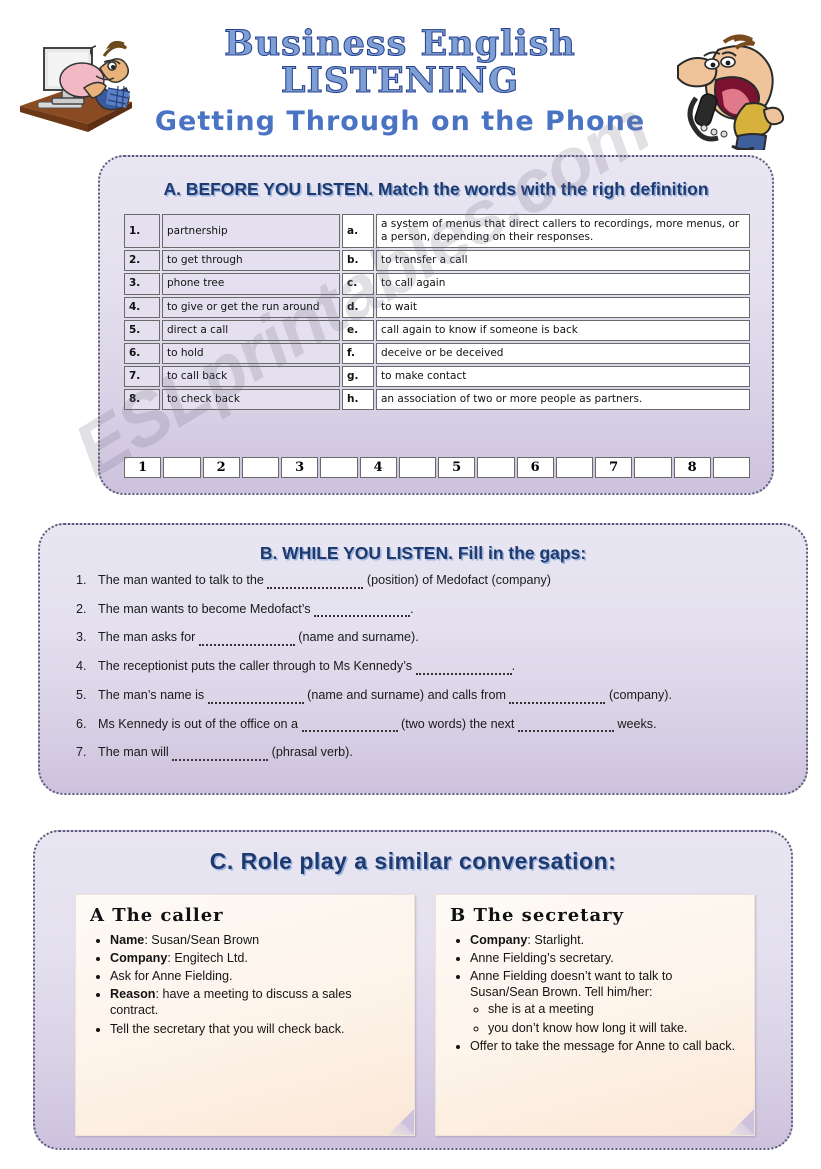 This screenshot has width=821, height=1169. Describe the element at coordinates (251, 353) in the screenshot. I see `word-text: to hold` at that location.